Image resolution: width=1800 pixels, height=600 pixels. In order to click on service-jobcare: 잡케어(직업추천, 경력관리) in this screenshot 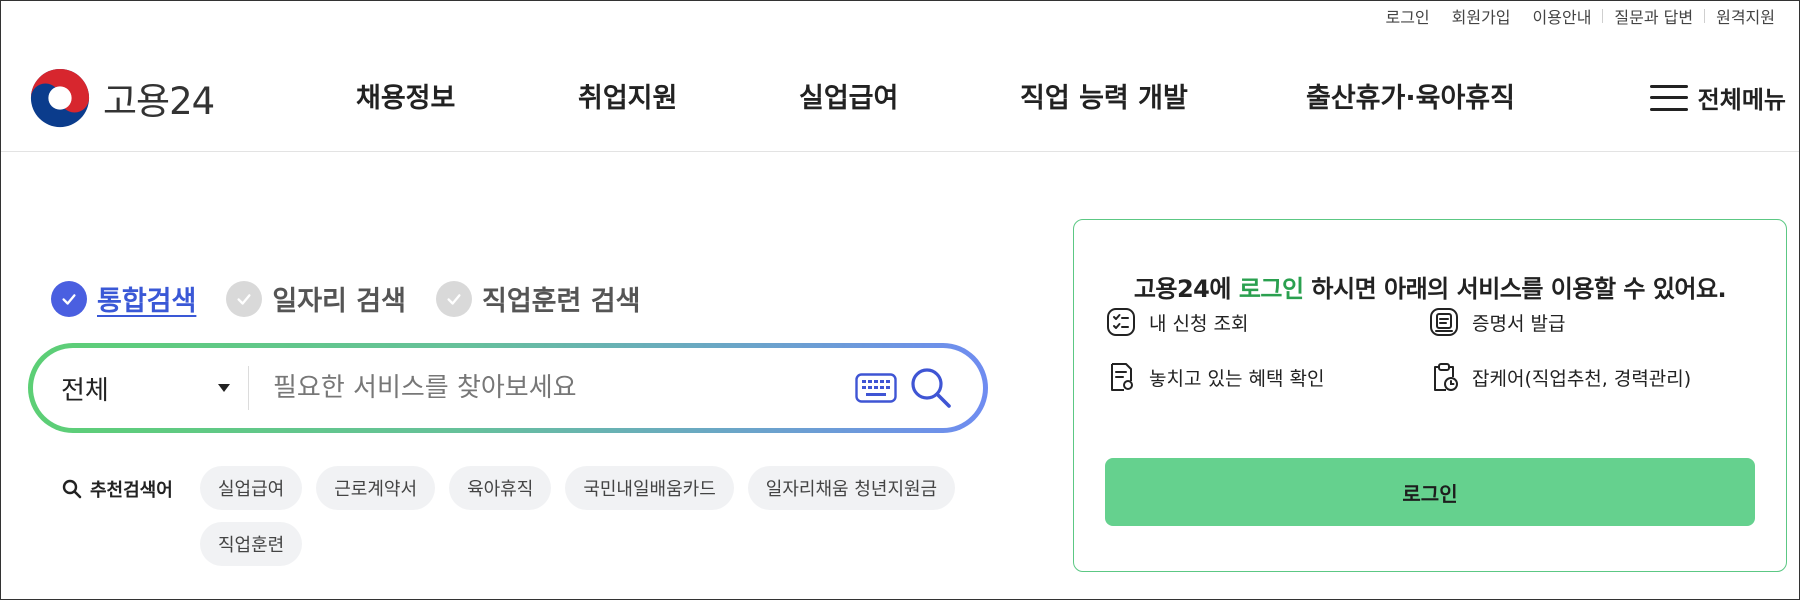, I will do `click(1559, 377)`.